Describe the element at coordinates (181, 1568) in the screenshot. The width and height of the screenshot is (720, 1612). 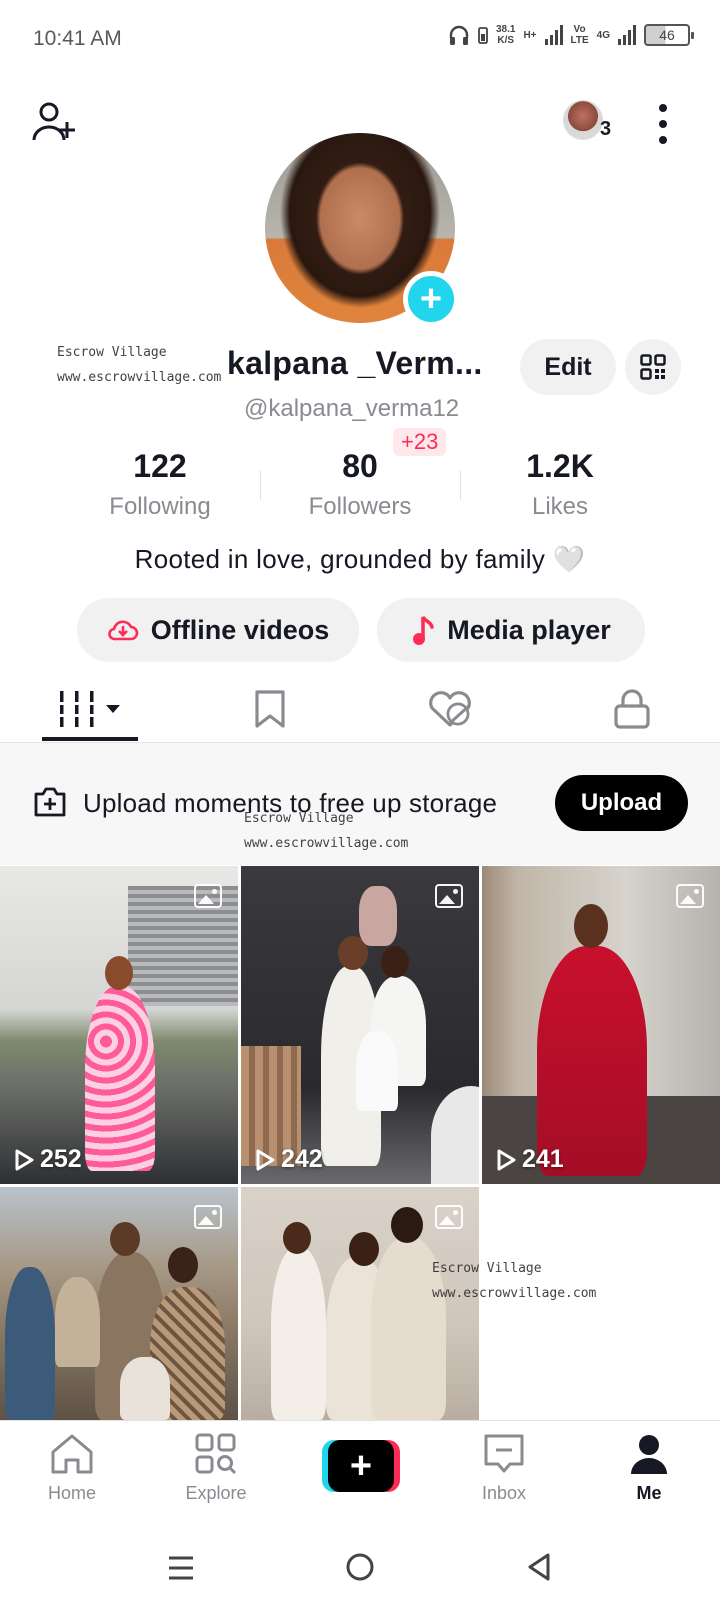
I see `recent-apps-icon` at that location.